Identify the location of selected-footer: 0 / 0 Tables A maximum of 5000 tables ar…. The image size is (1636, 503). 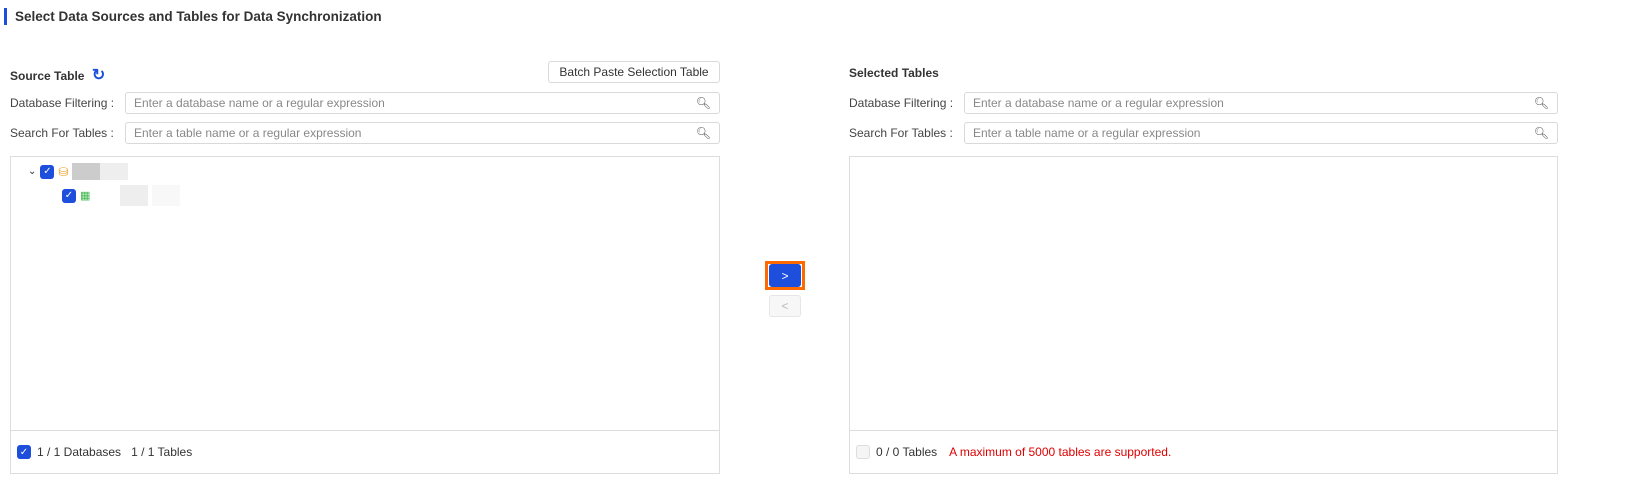
(1203, 451).